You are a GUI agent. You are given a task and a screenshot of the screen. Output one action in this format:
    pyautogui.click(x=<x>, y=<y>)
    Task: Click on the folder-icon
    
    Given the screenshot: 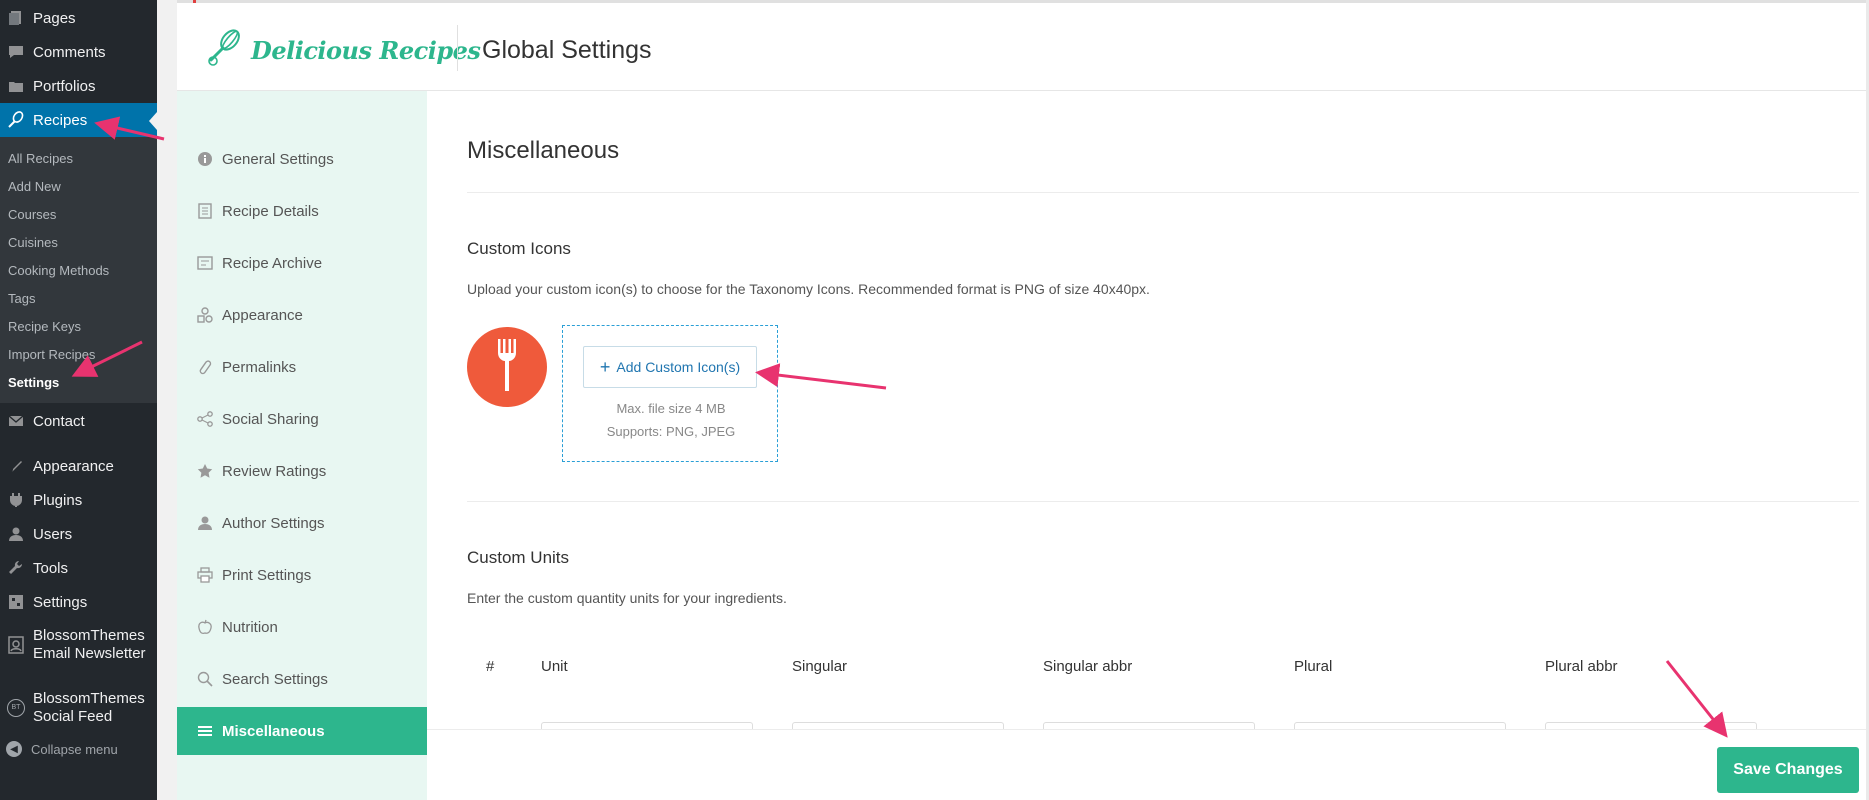 What is the action you would take?
    pyautogui.click(x=16, y=86)
    